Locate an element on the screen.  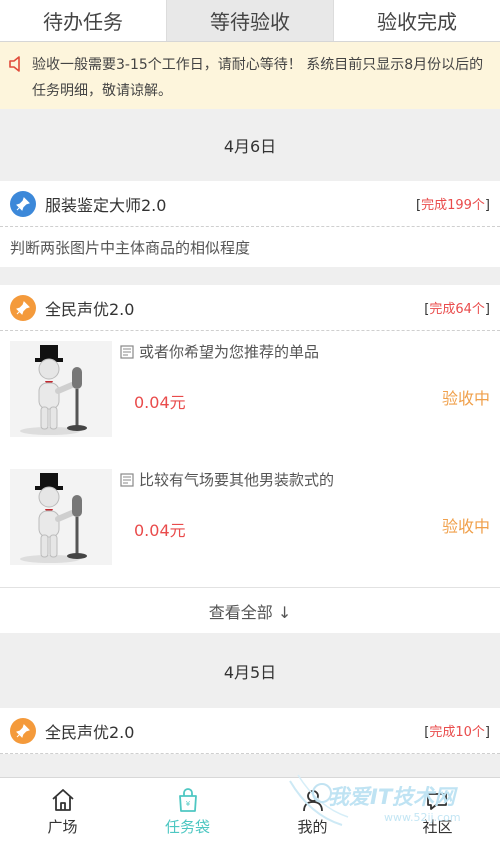
task-header: 全民声优2.0 [完成64个] is located at coordinates (250, 308).